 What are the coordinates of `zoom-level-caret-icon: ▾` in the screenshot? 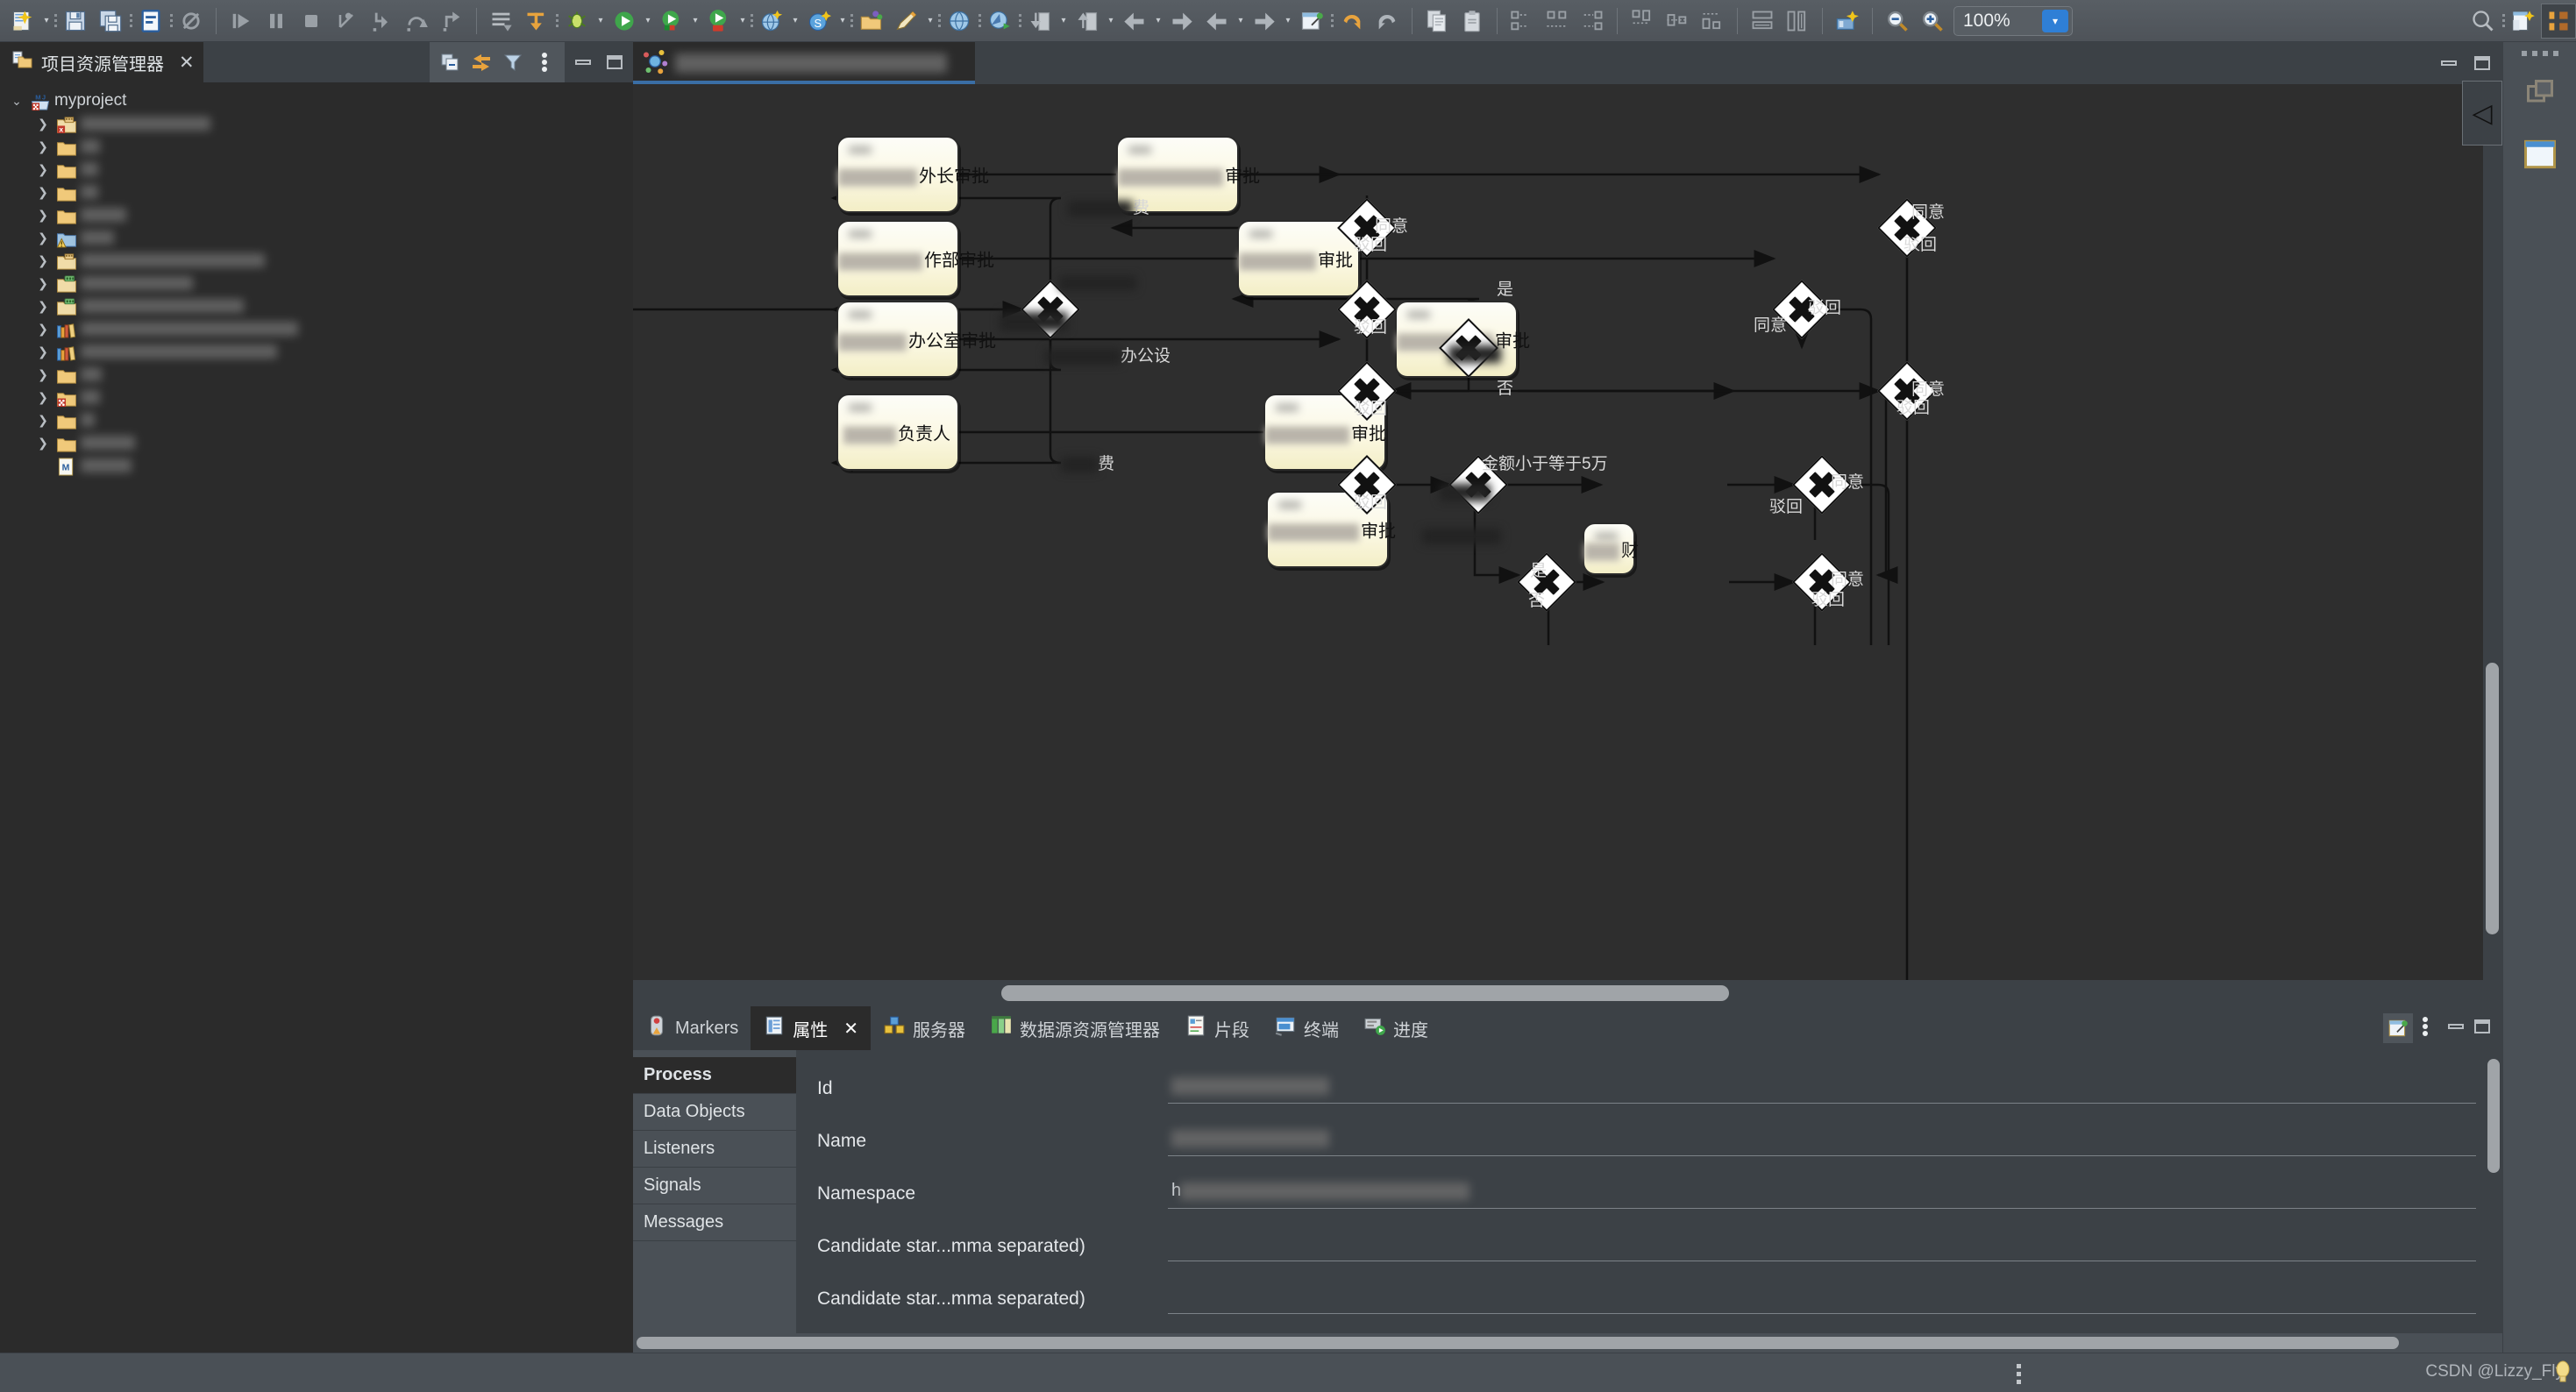 It's located at (2055, 20).